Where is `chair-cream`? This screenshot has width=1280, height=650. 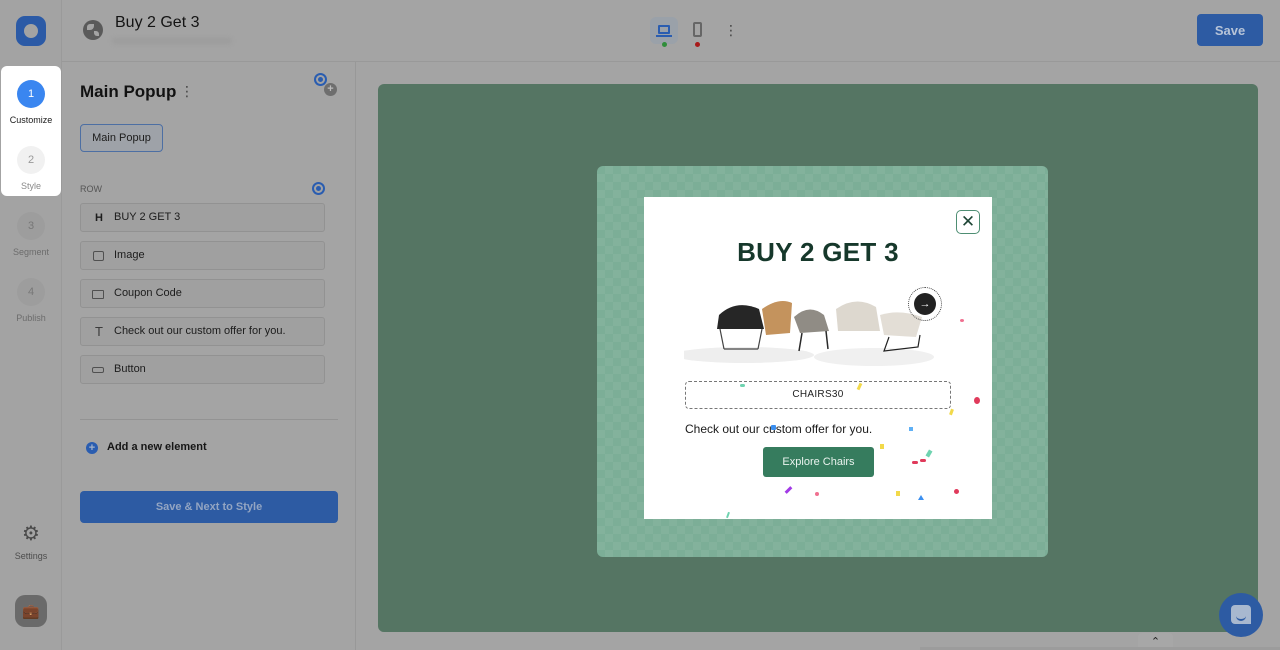
chair-cream is located at coordinates (858, 316).